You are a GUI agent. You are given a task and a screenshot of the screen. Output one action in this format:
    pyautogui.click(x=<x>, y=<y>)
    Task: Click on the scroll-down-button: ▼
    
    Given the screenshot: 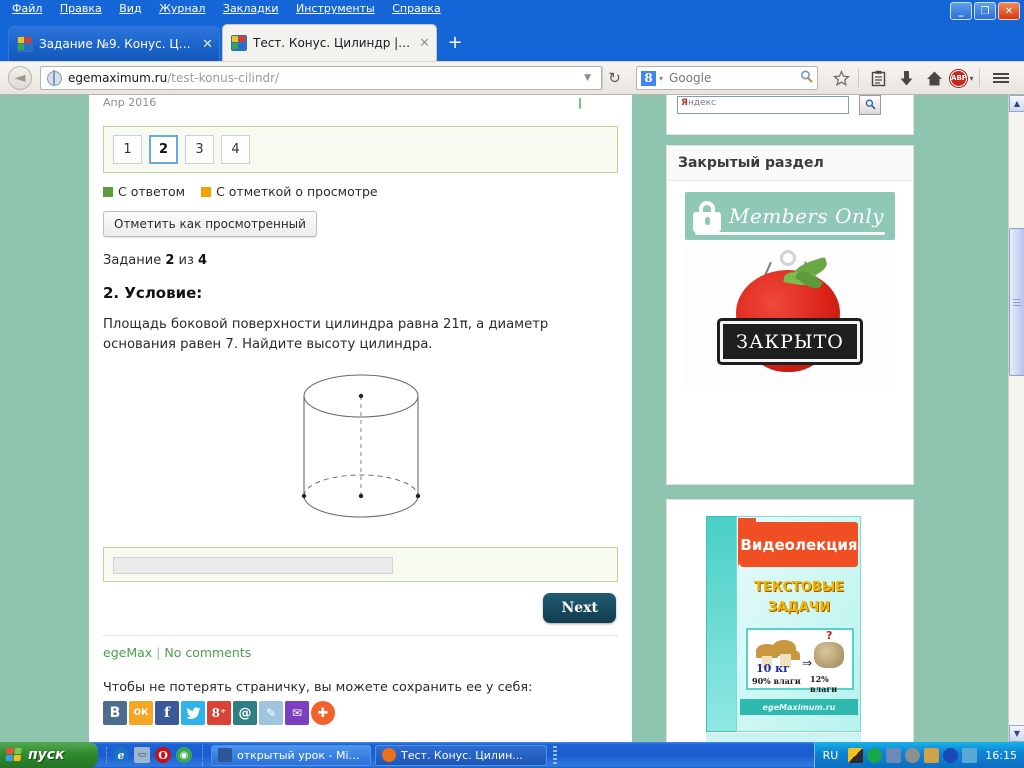 What is the action you would take?
    pyautogui.click(x=1016, y=733)
    